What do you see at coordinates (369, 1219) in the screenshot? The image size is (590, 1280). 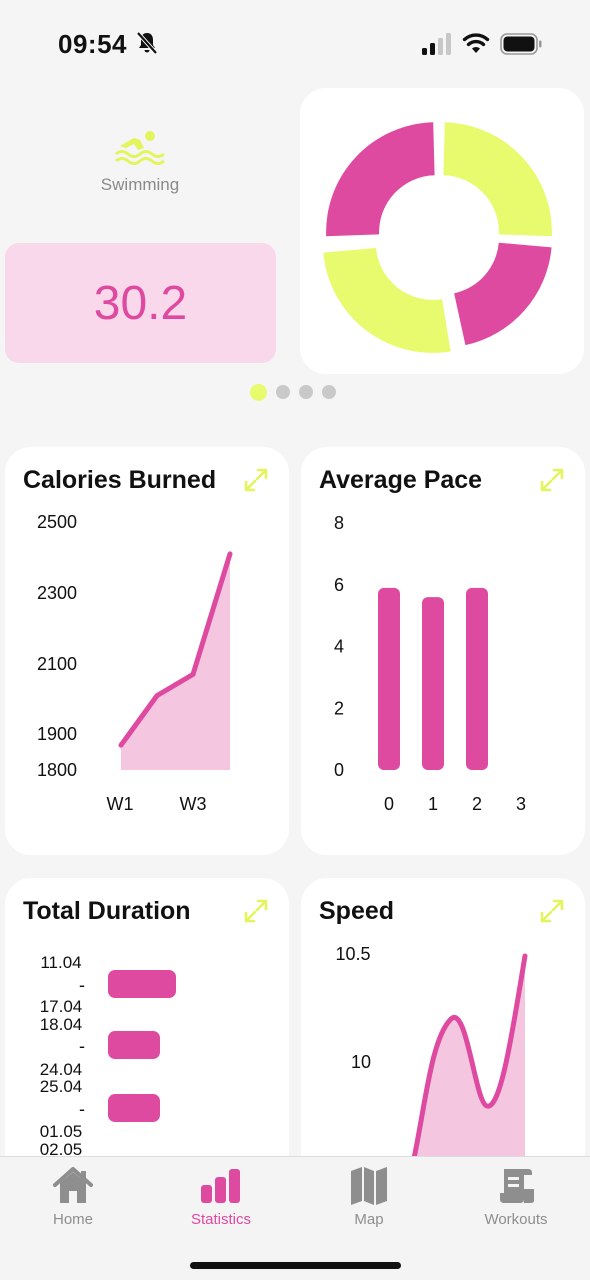 I see `tab-label: Map` at bounding box center [369, 1219].